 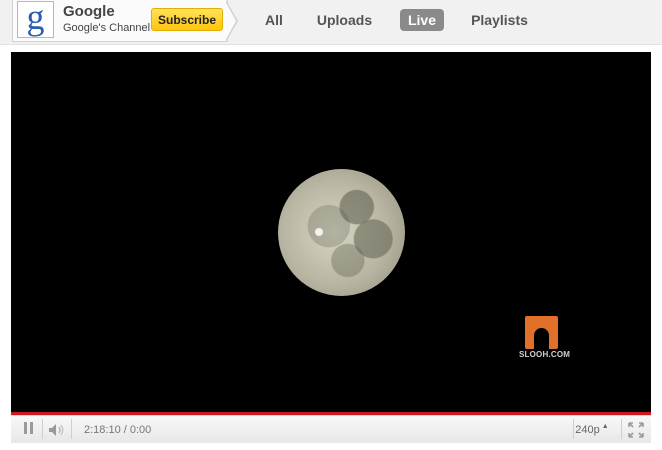 I want to click on subscribe-button: Subscribe, so click(x=187, y=19).